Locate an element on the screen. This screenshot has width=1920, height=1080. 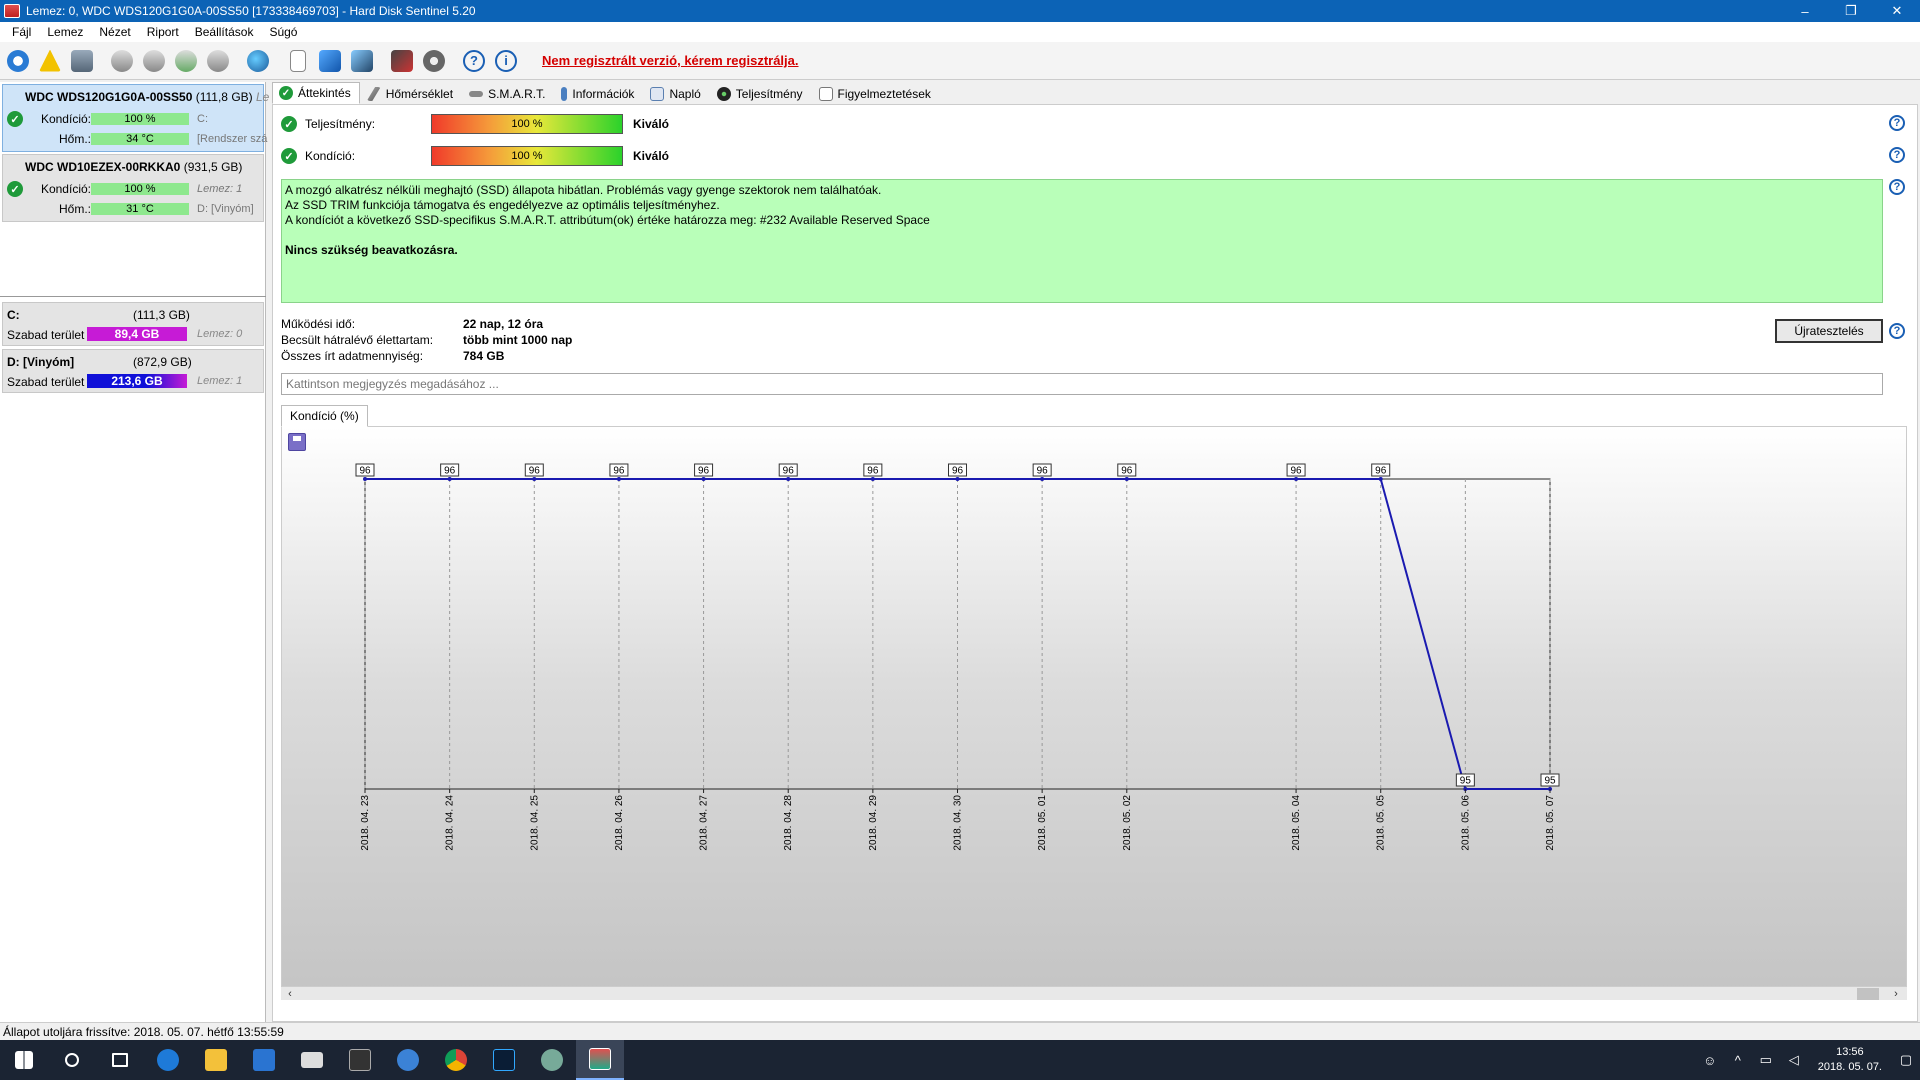
scroll-thumb is located at coordinates (1868, 994).